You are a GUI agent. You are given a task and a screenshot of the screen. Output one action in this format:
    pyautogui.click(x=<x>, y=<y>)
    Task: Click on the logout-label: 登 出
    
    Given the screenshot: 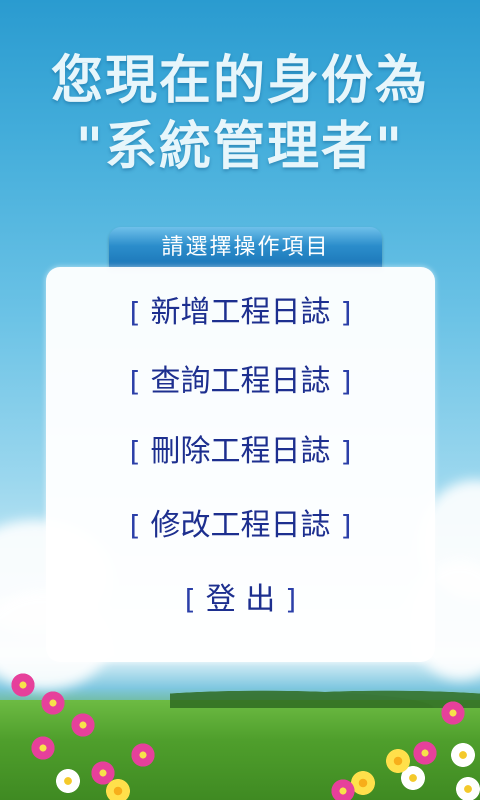 What is the action you would take?
    pyautogui.click(x=240, y=599)
    